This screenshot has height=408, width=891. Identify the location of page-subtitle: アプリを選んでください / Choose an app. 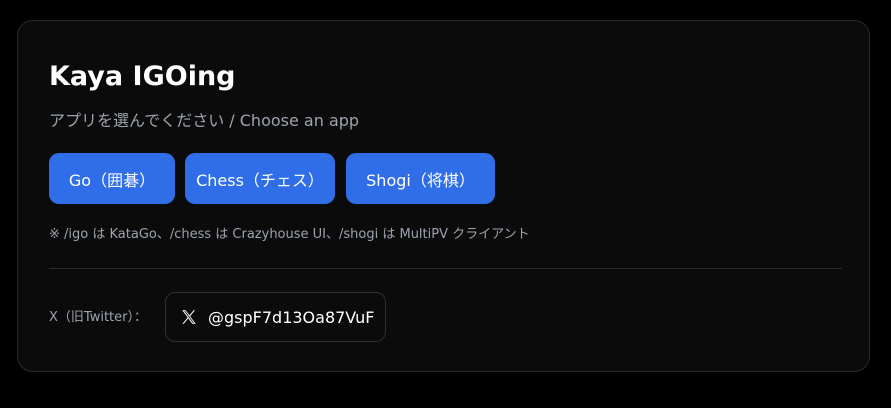
(204, 120).